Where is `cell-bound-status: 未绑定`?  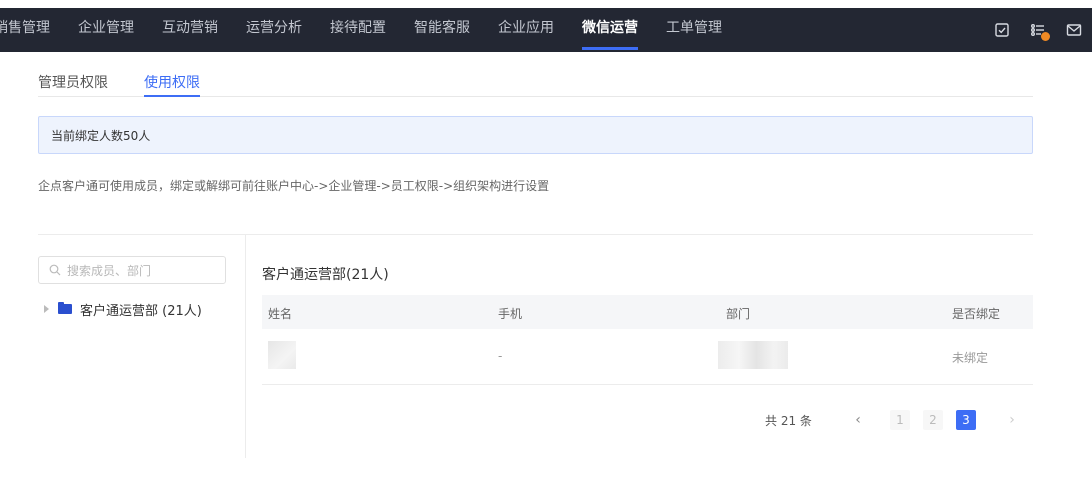
cell-bound-status: 未绑定 is located at coordinates (970, 358).